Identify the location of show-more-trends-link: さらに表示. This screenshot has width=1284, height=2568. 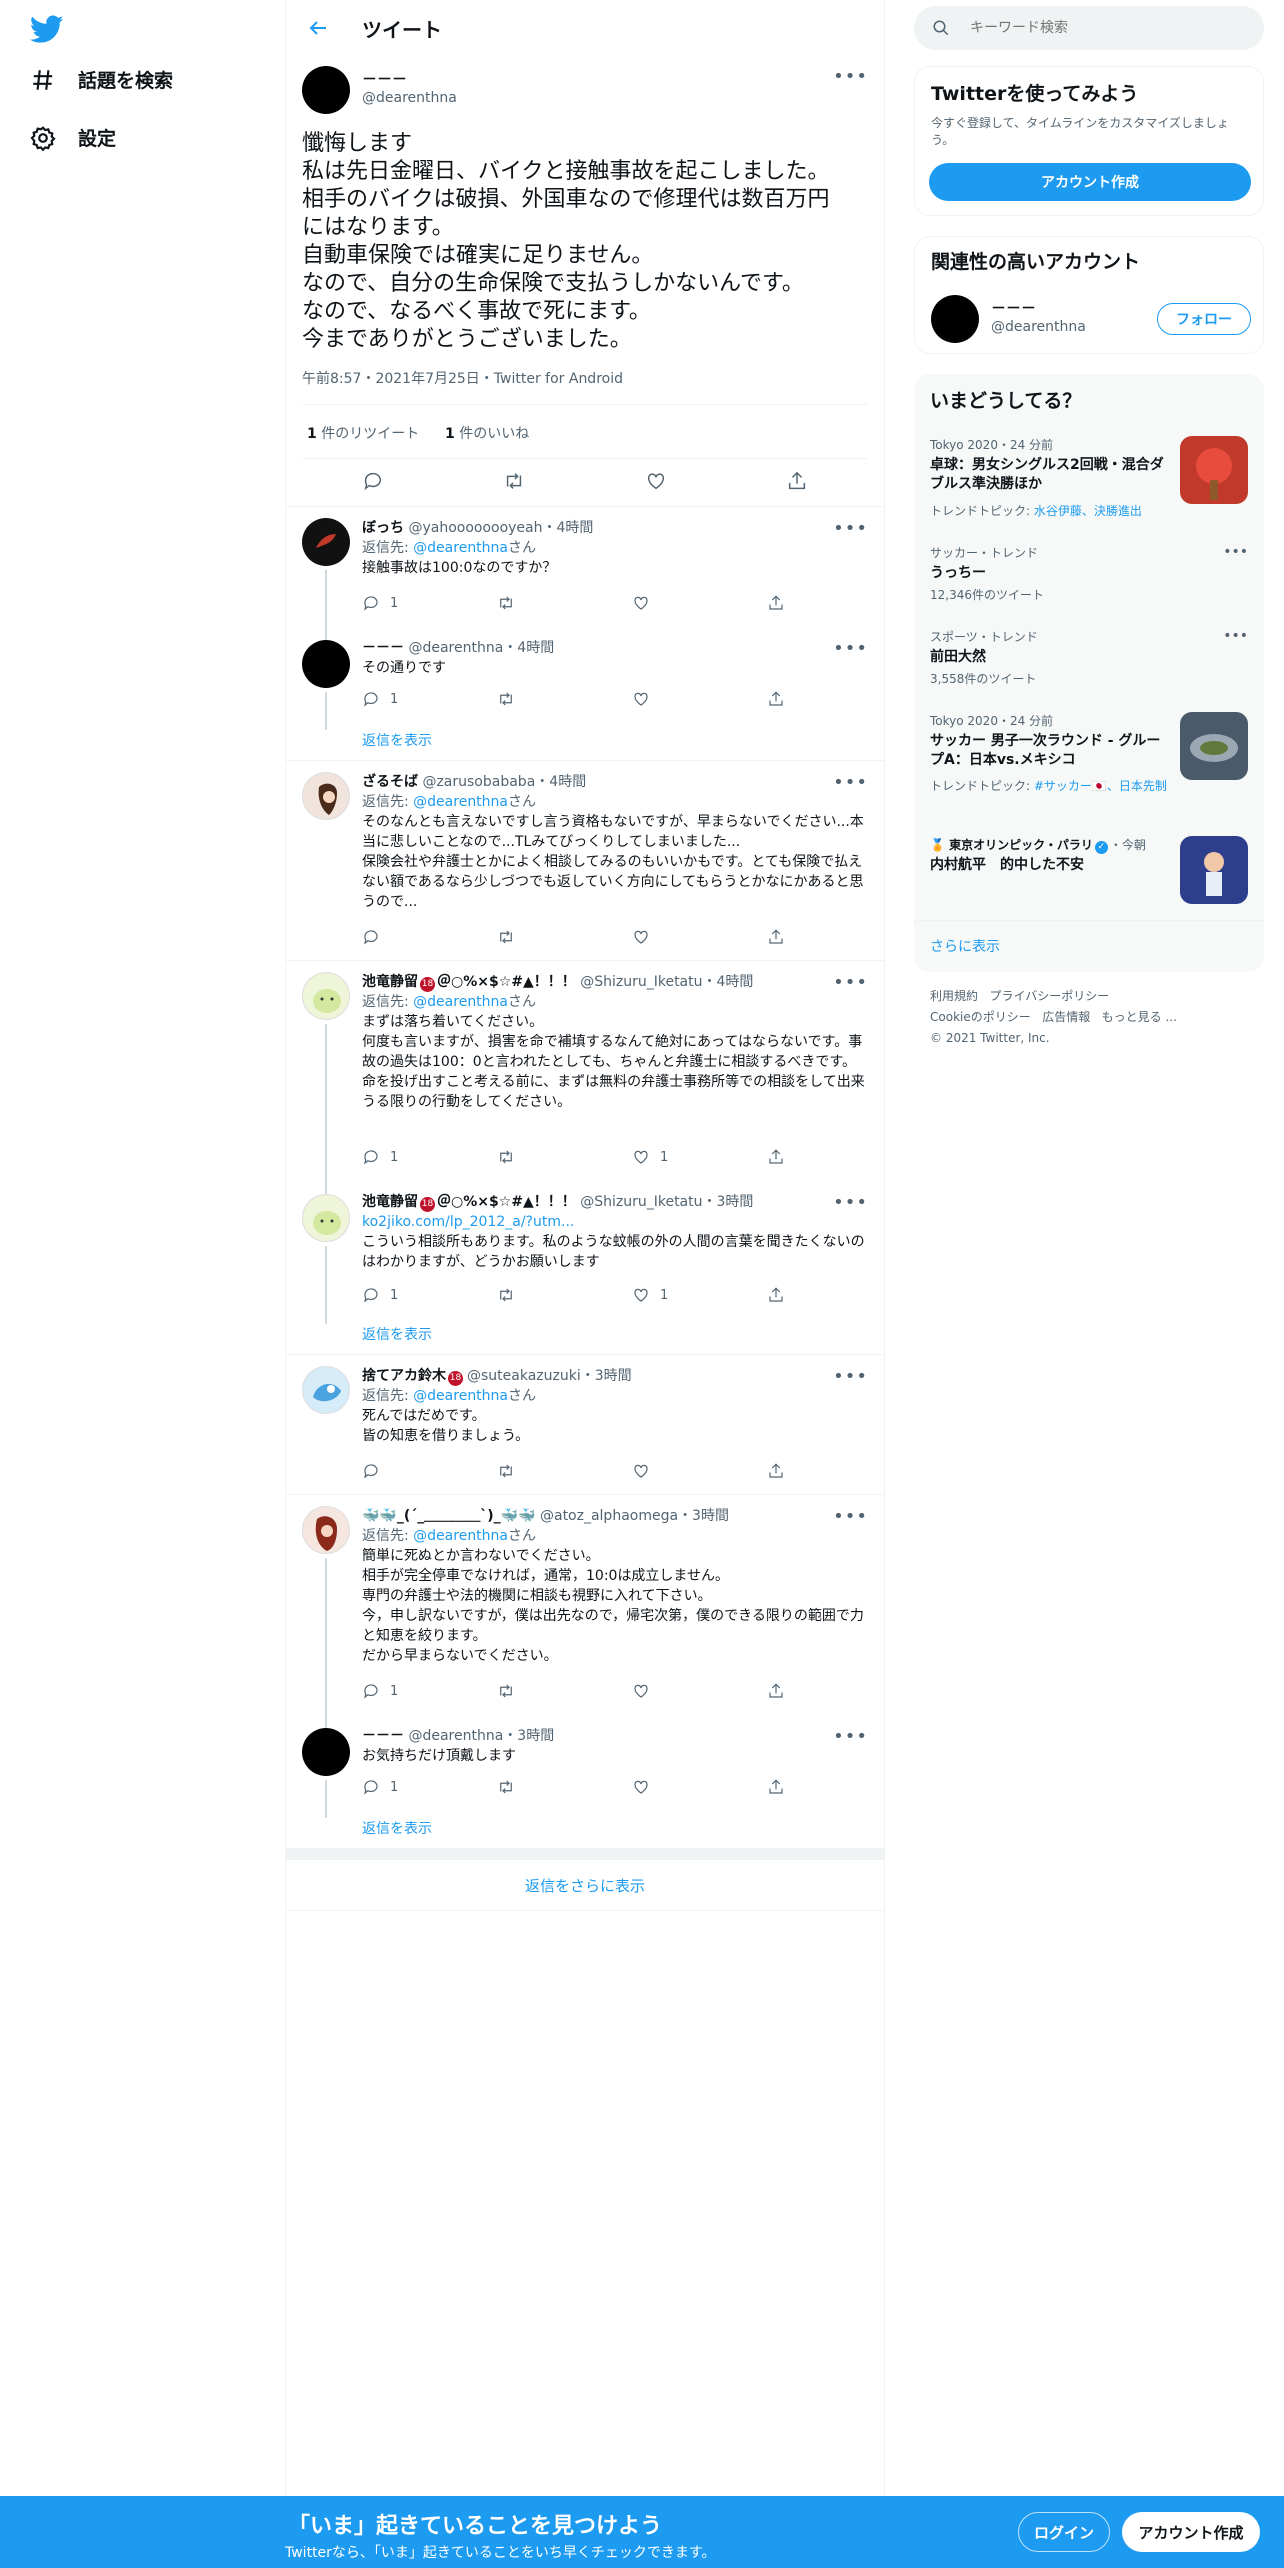
(965, 946).